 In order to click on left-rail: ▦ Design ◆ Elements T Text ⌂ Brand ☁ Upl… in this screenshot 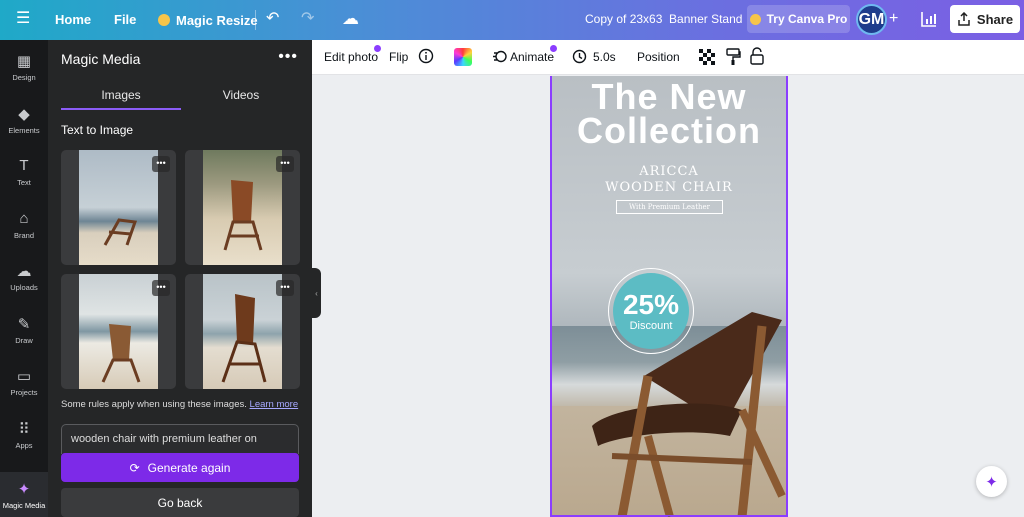, I will do `click(24, 278)`.